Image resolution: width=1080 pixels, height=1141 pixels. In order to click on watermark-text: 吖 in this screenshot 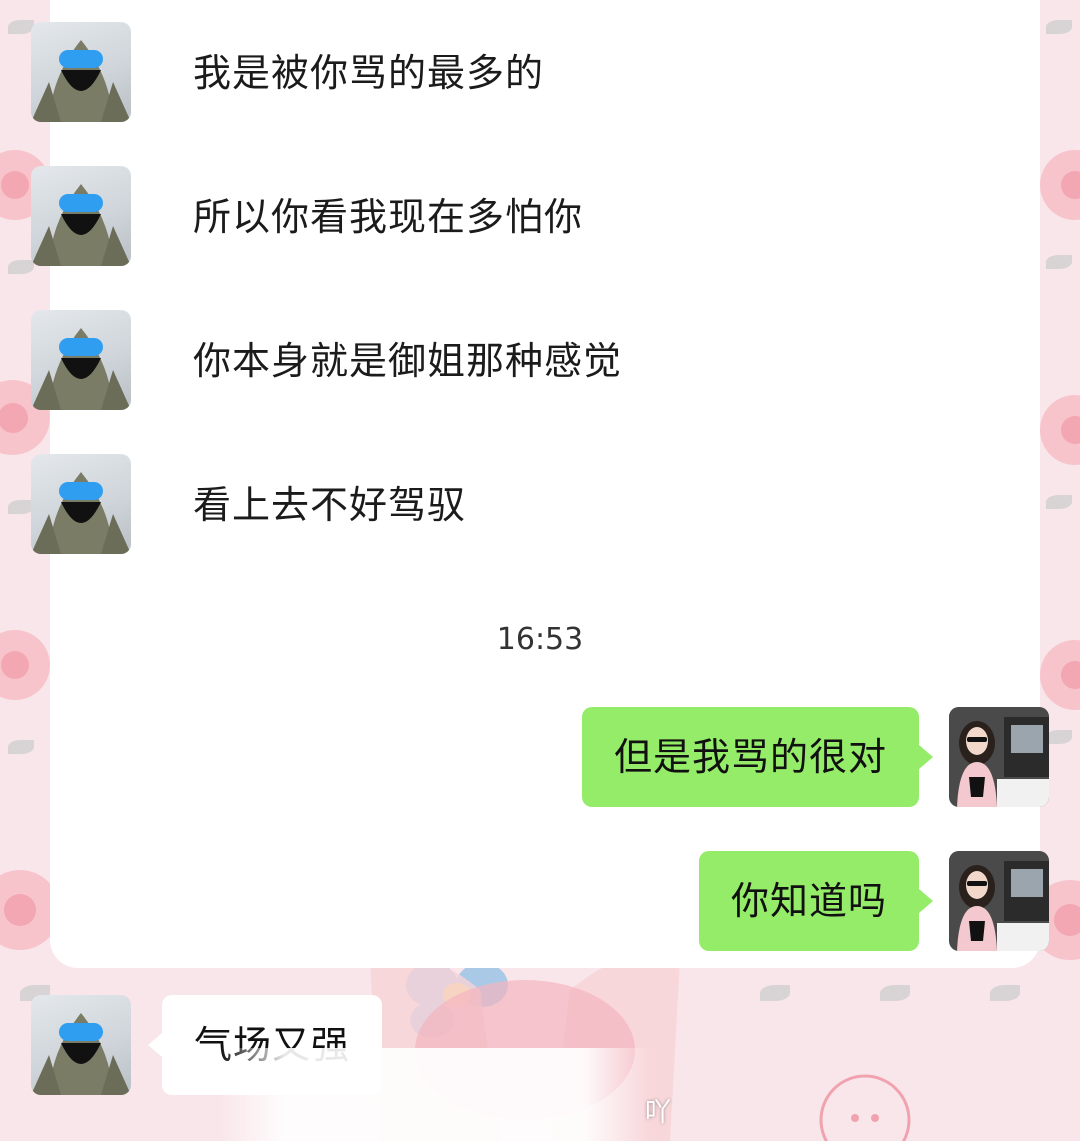, I will do `click(658, 1113)`.